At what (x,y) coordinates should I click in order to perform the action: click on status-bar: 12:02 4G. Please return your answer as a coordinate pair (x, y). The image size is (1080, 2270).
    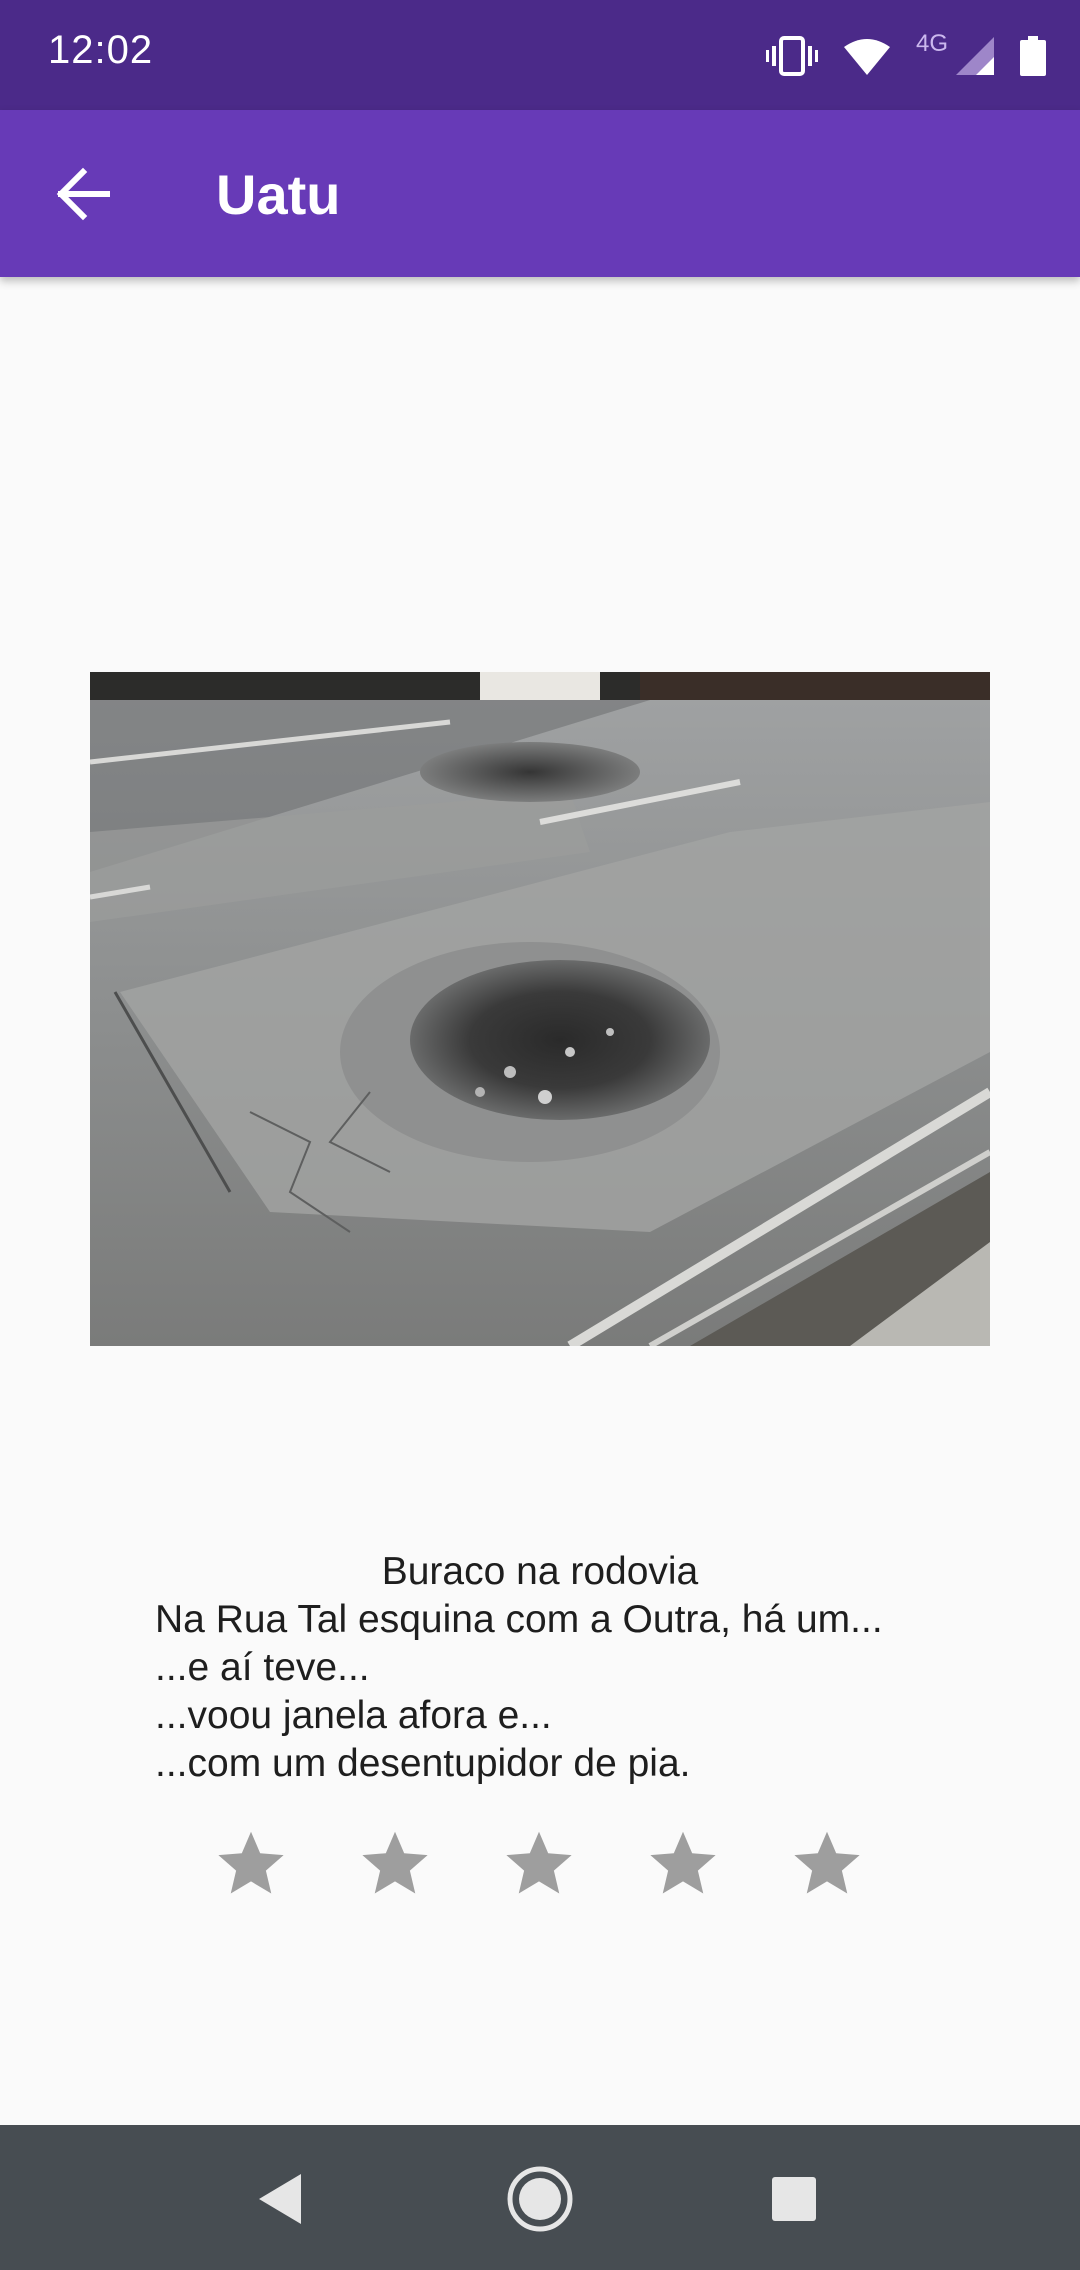
    Looking at the image, I should click on (540, 55).